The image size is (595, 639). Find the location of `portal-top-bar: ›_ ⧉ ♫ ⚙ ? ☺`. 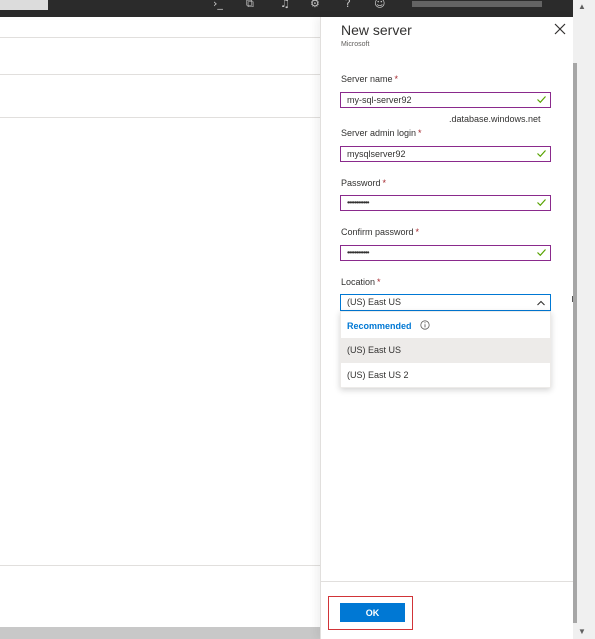

portal-top-bar: ›_ ⧉ ♫ ⚙ ? ☺ is located at coordinates (286, 8).